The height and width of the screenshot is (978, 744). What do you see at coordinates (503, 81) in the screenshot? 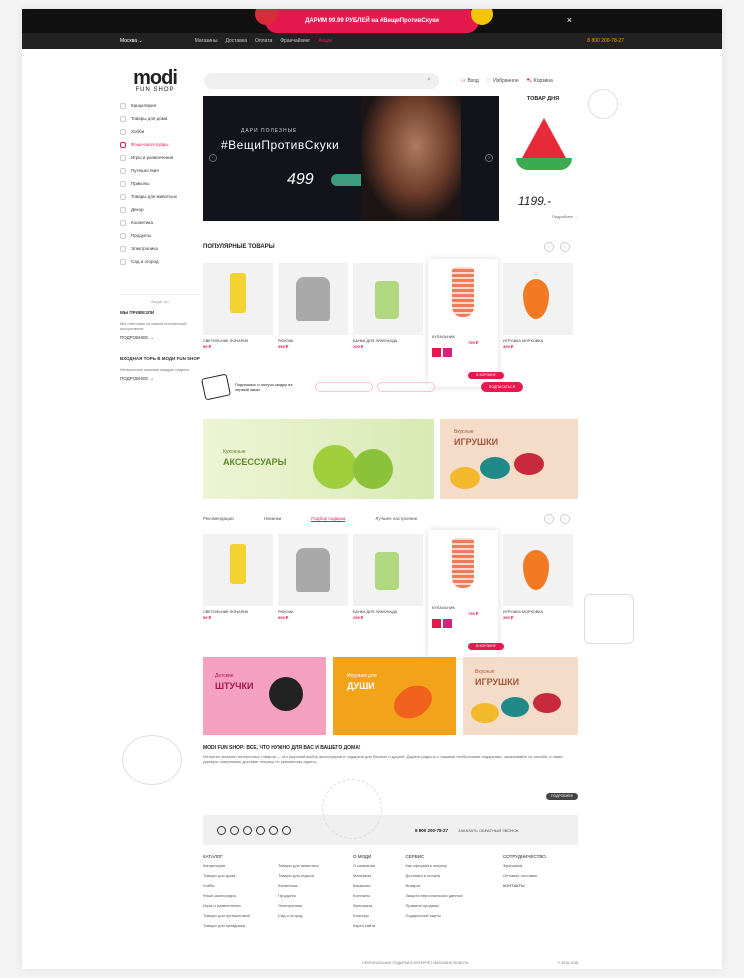
I see `favorites-link: ♡ Избранное` at bounding box center [503, 81].